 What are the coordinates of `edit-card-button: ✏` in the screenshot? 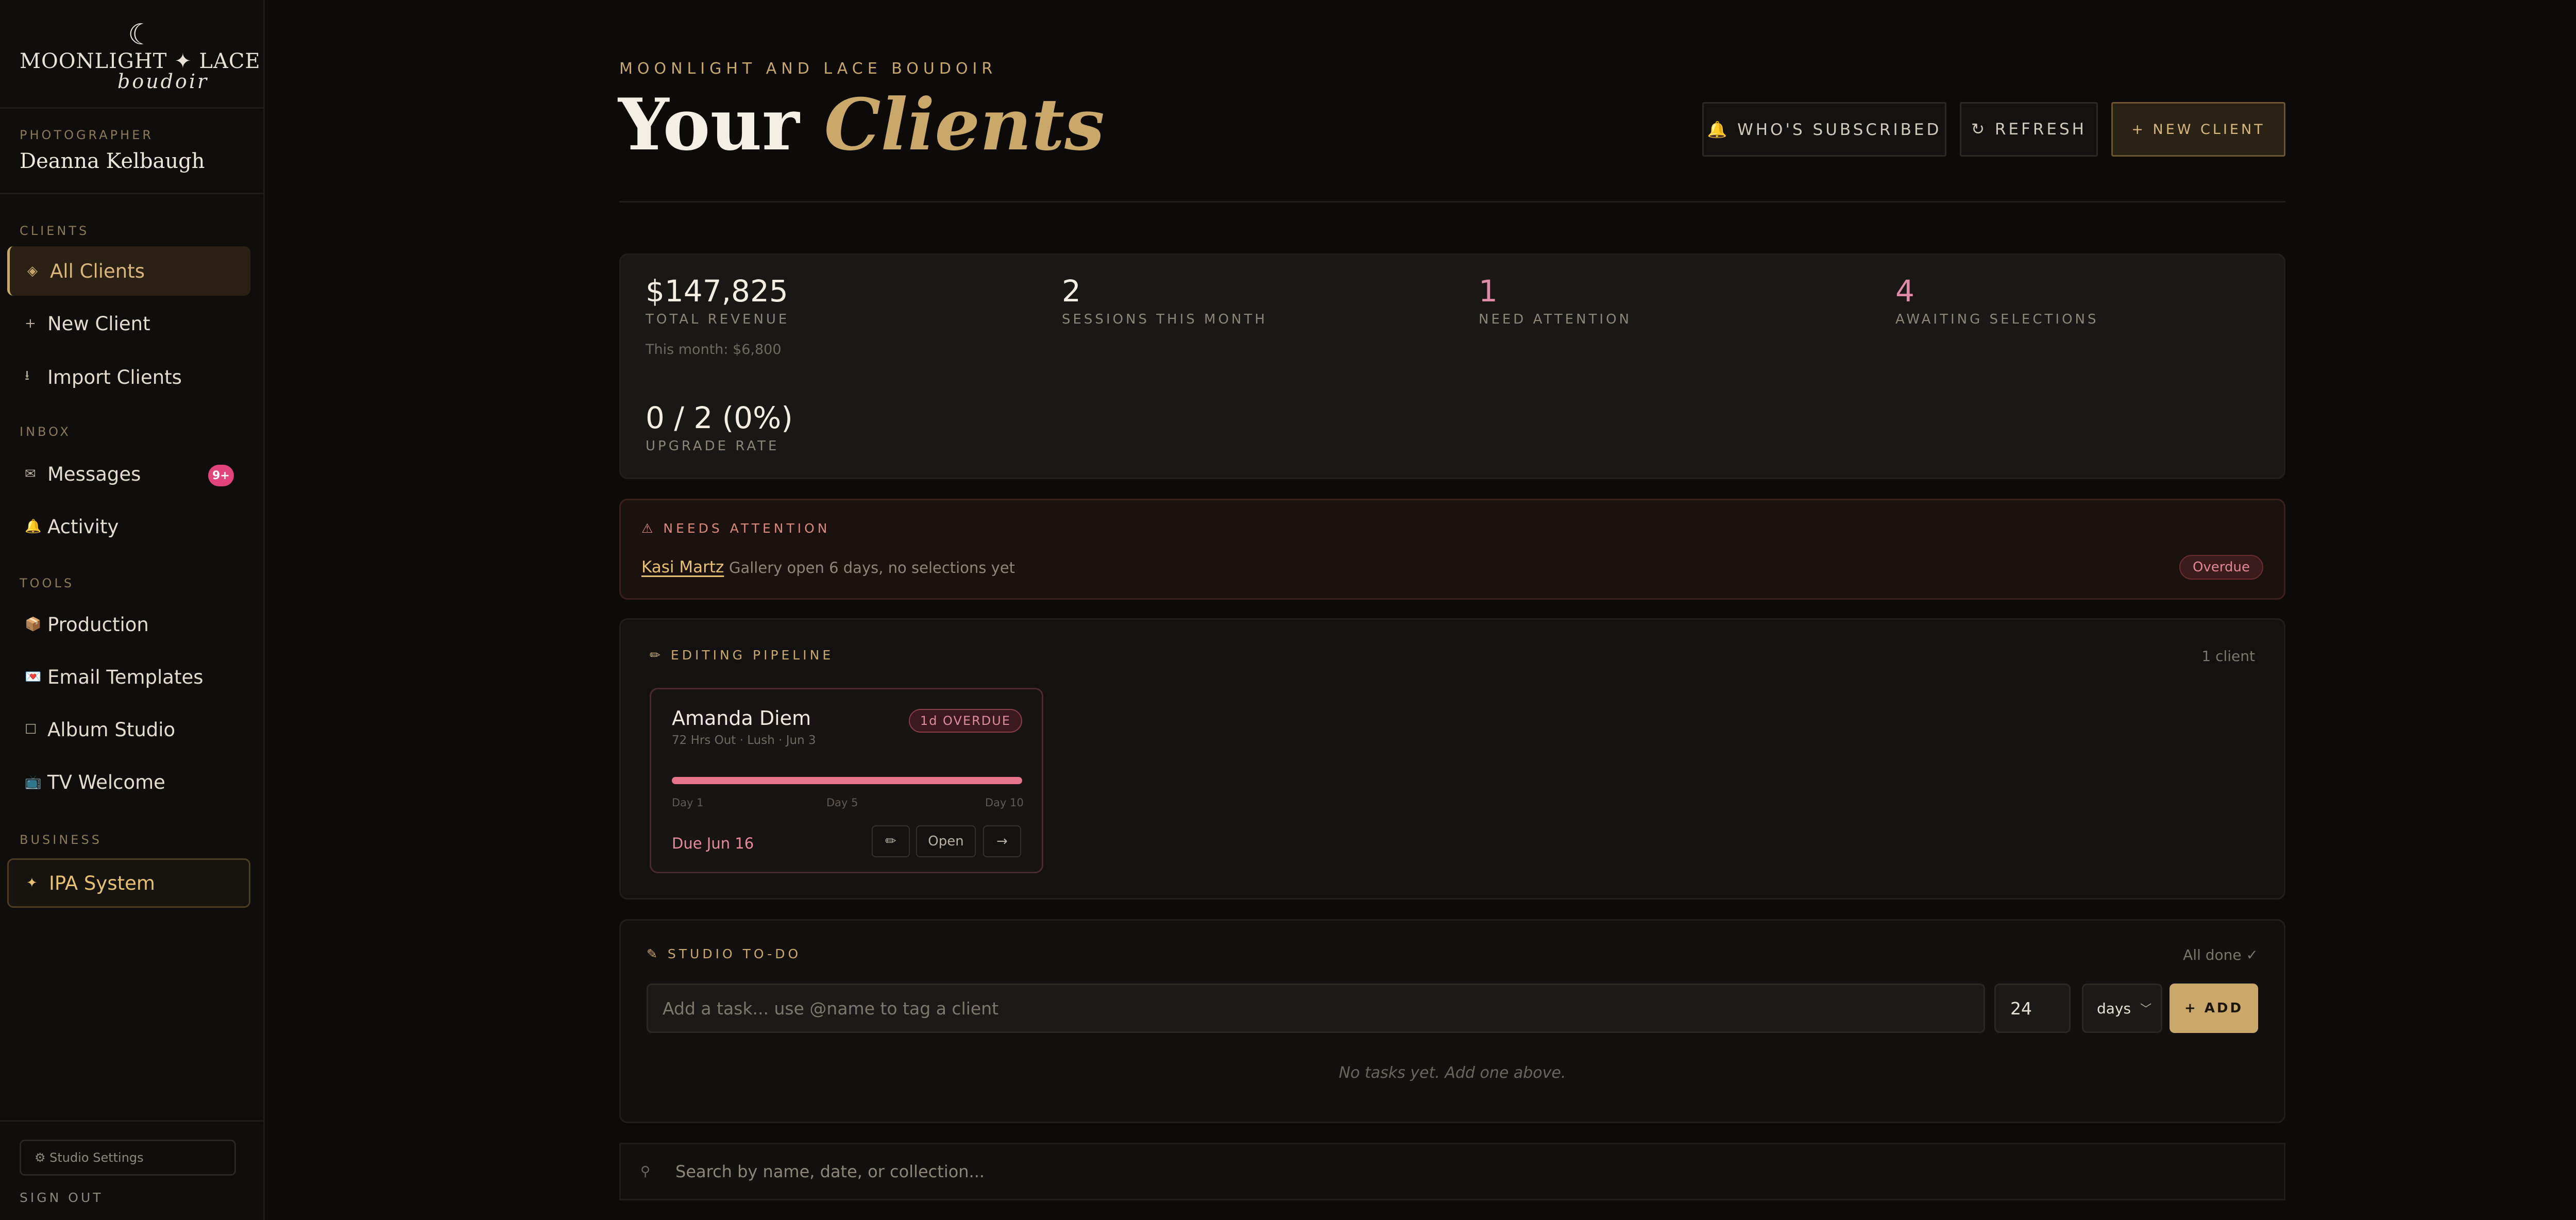 It's located at (891, 841).